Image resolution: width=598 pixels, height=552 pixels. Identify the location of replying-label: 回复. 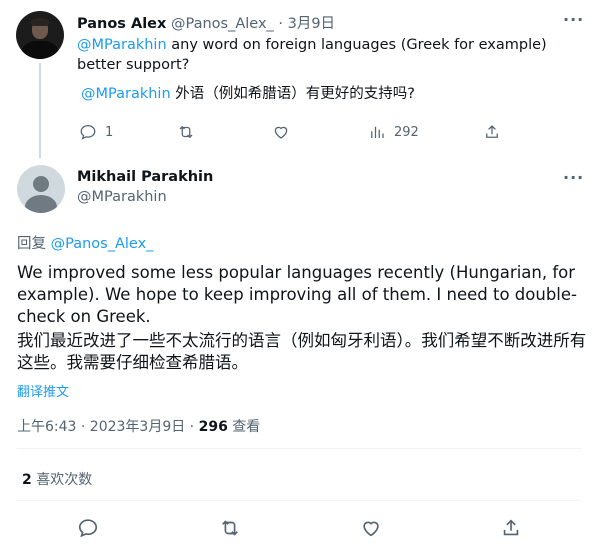
(34, 244).